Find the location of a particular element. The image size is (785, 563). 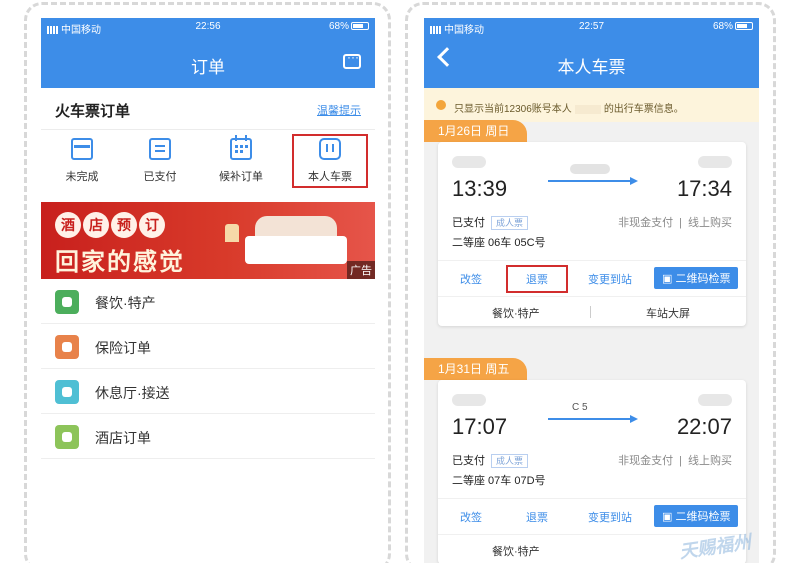

ad-chip: 订 is located at coordinates (152, 225).